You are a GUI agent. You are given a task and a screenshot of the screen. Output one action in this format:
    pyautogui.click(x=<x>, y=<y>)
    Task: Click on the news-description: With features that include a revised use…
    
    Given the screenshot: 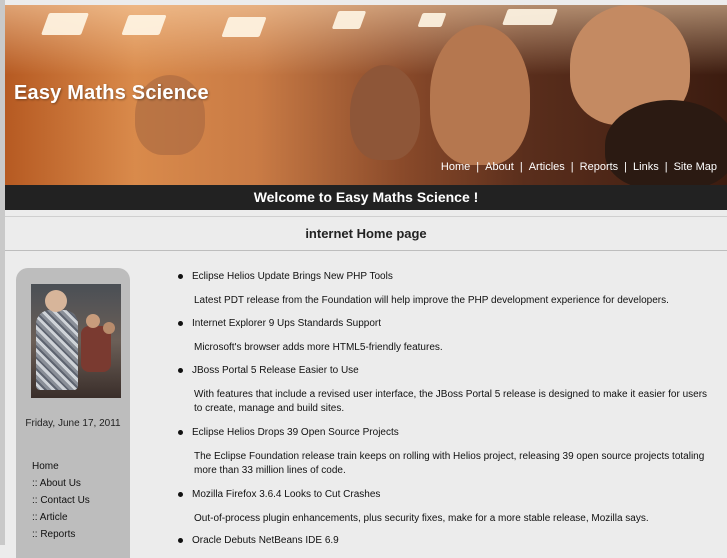 What is the action you would take?
    pyautogui.click(x=451, y=401)
    